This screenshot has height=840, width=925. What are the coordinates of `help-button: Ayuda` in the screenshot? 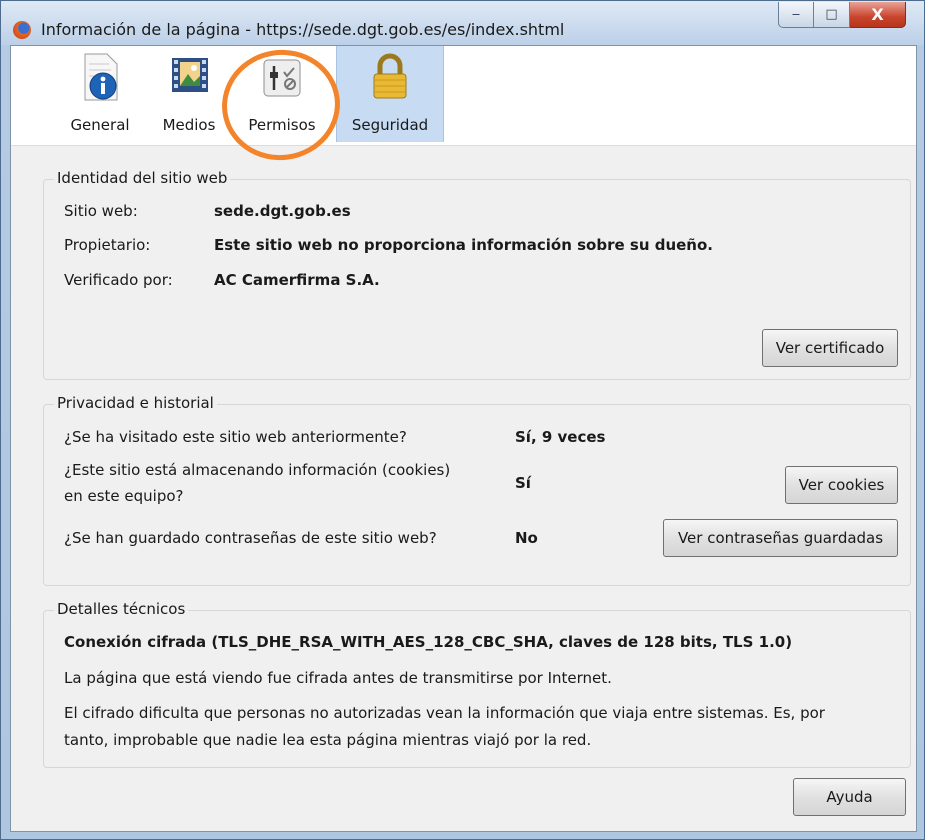 It's located at (849, 797).